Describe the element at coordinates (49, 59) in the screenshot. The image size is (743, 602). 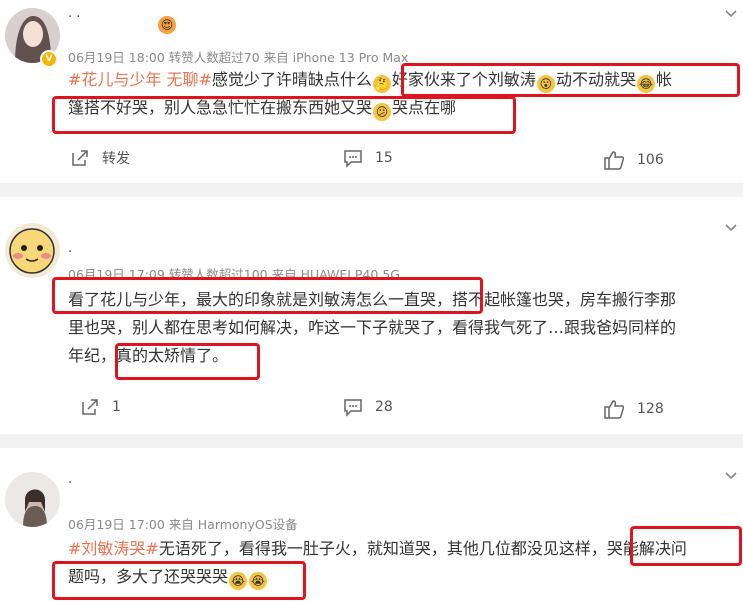
I see `vip-badge-icon: V` at that location.